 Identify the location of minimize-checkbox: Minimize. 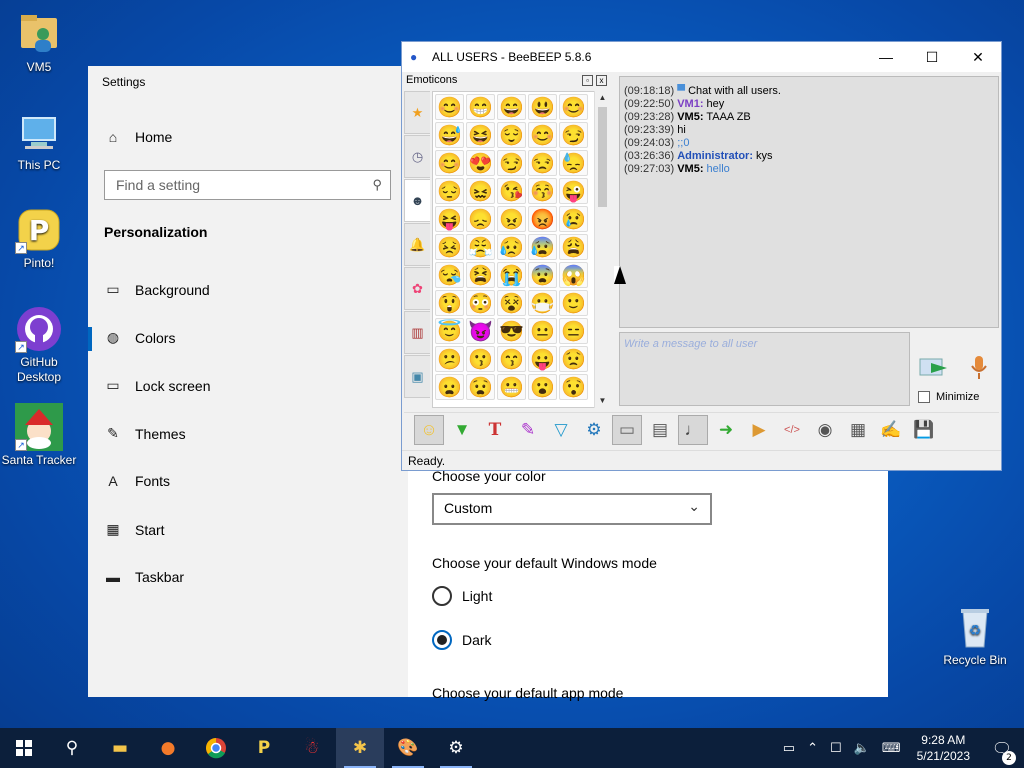
(948, 397).